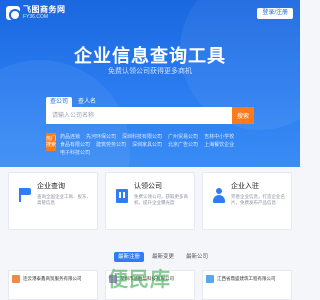 Image resolution: width=320 pixels, height=300 pixels. Describe the element at coordinates (122, 195) in the screenshot. I see `building-icon` at that location.